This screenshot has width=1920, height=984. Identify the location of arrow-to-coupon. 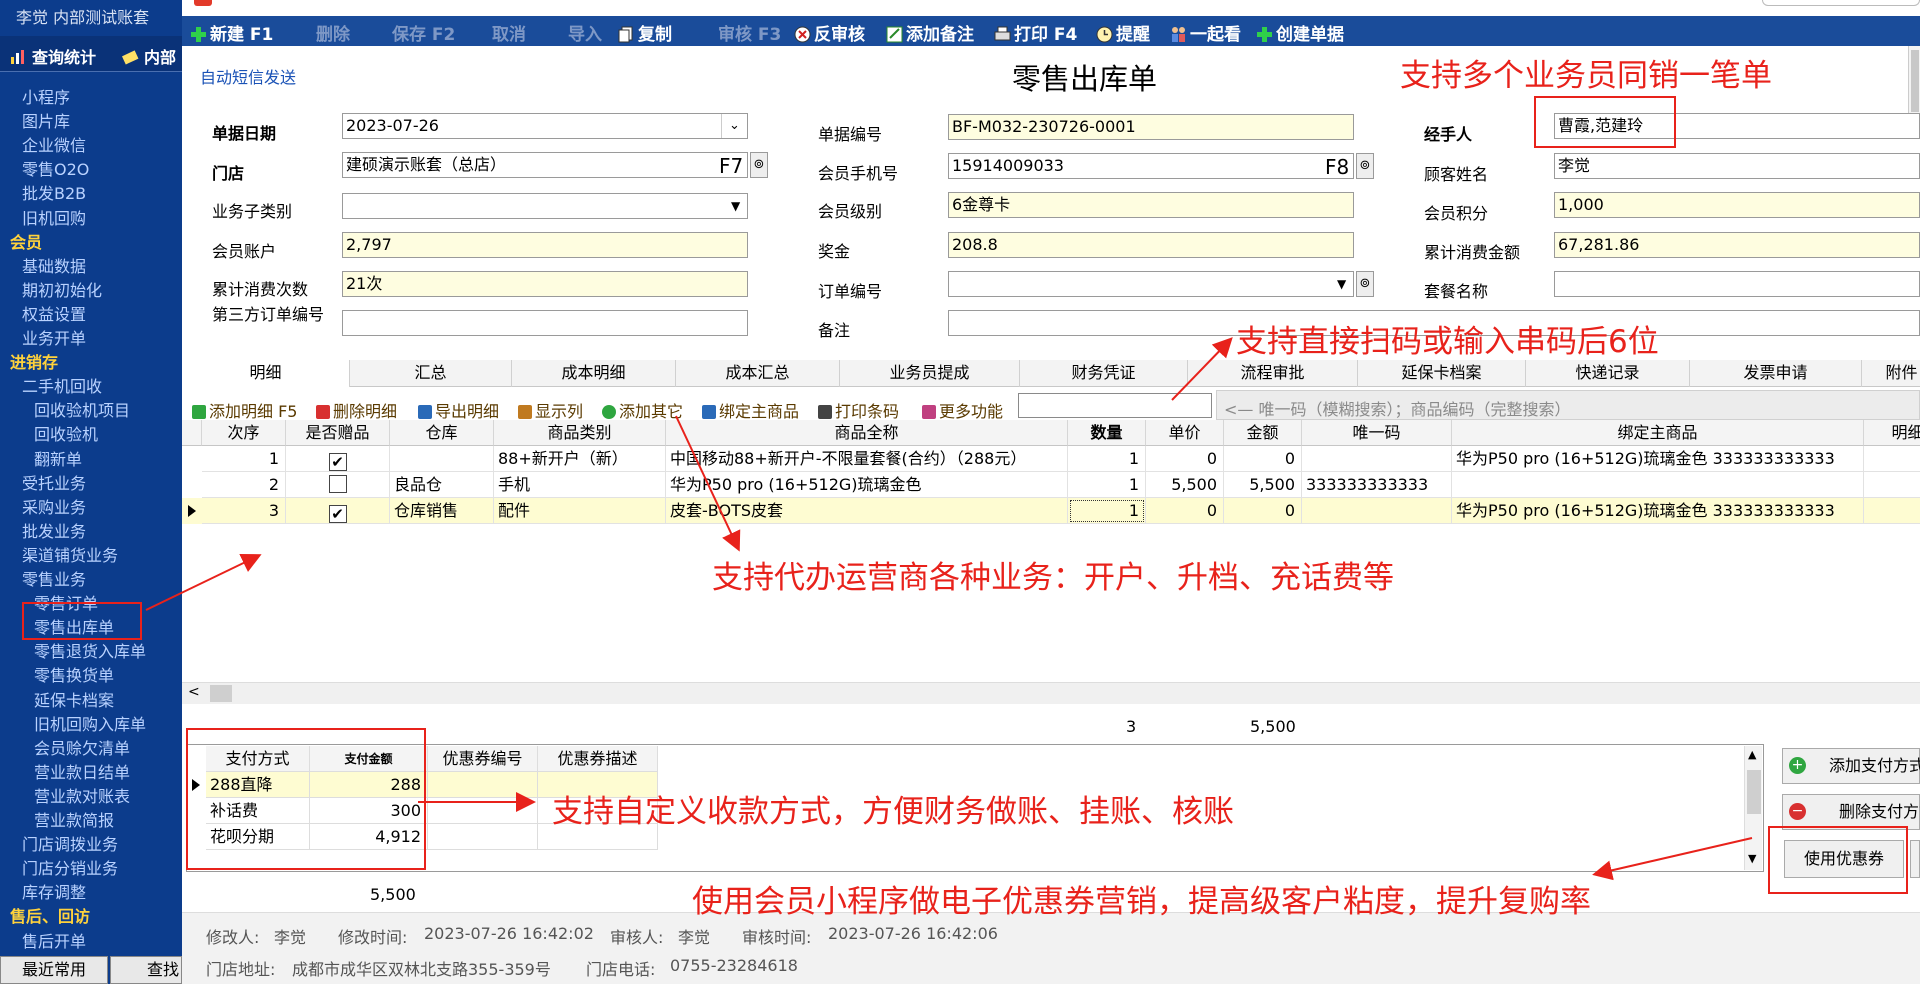
(1672, 859).